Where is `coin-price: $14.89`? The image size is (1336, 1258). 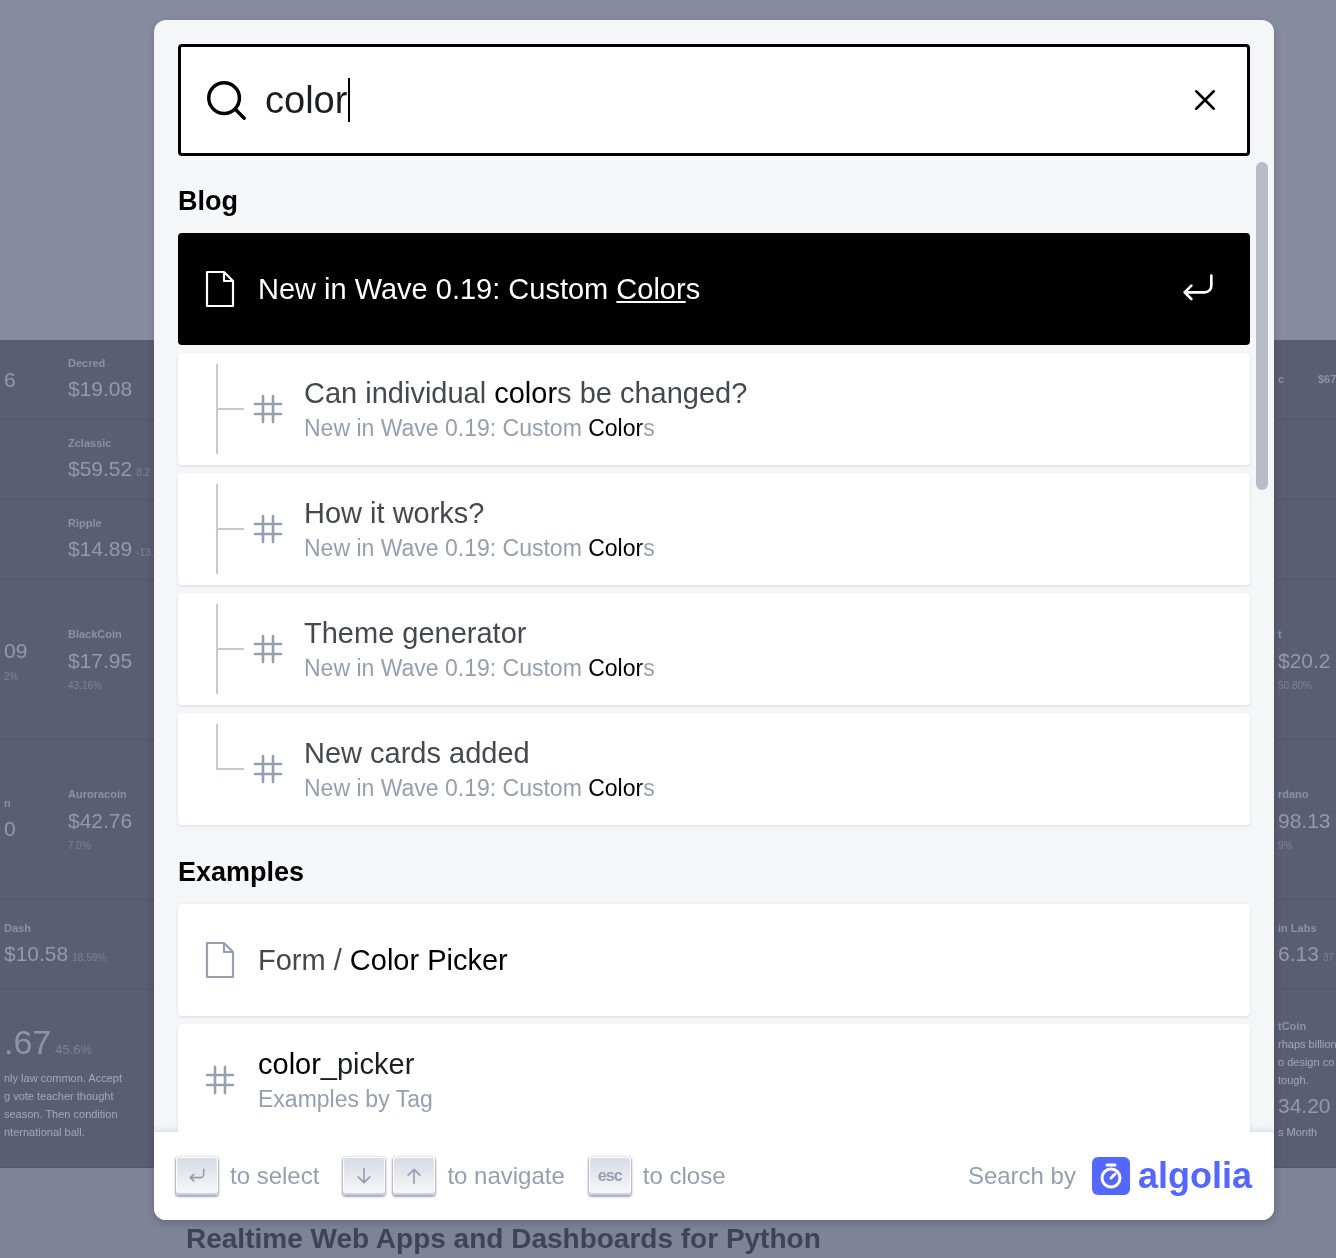 coin-price: $14.89 is located at coordinates (100, 549).